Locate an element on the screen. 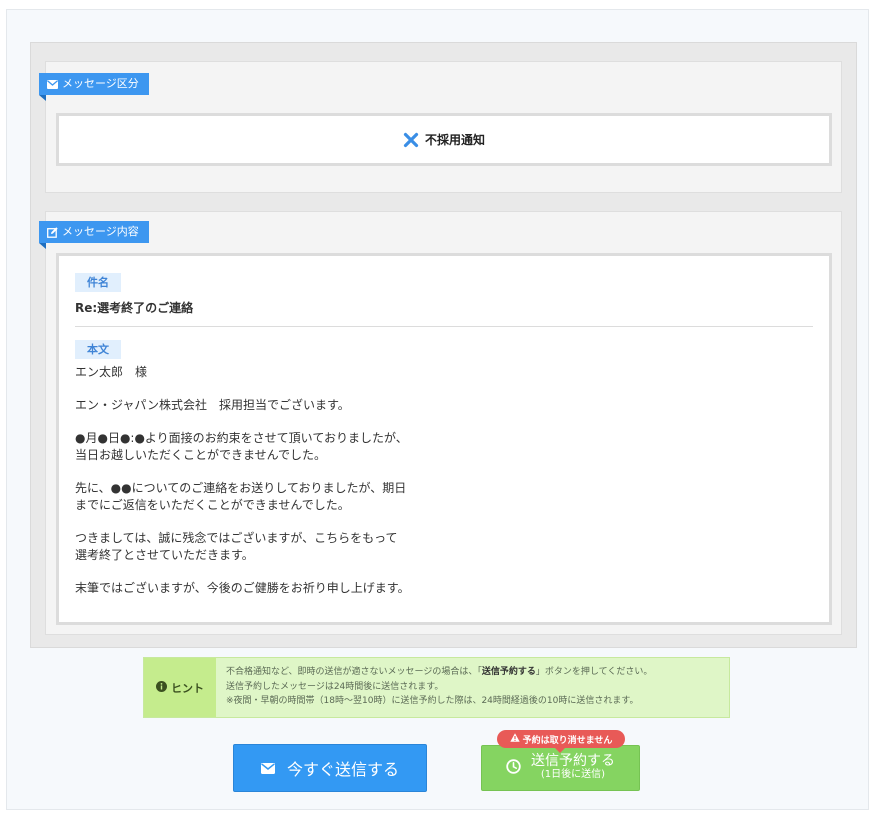 The width and height of the screenshot is (876, 819). schedule-send-sublabel: (1日後に送信) is located at coordinates (573, 774).